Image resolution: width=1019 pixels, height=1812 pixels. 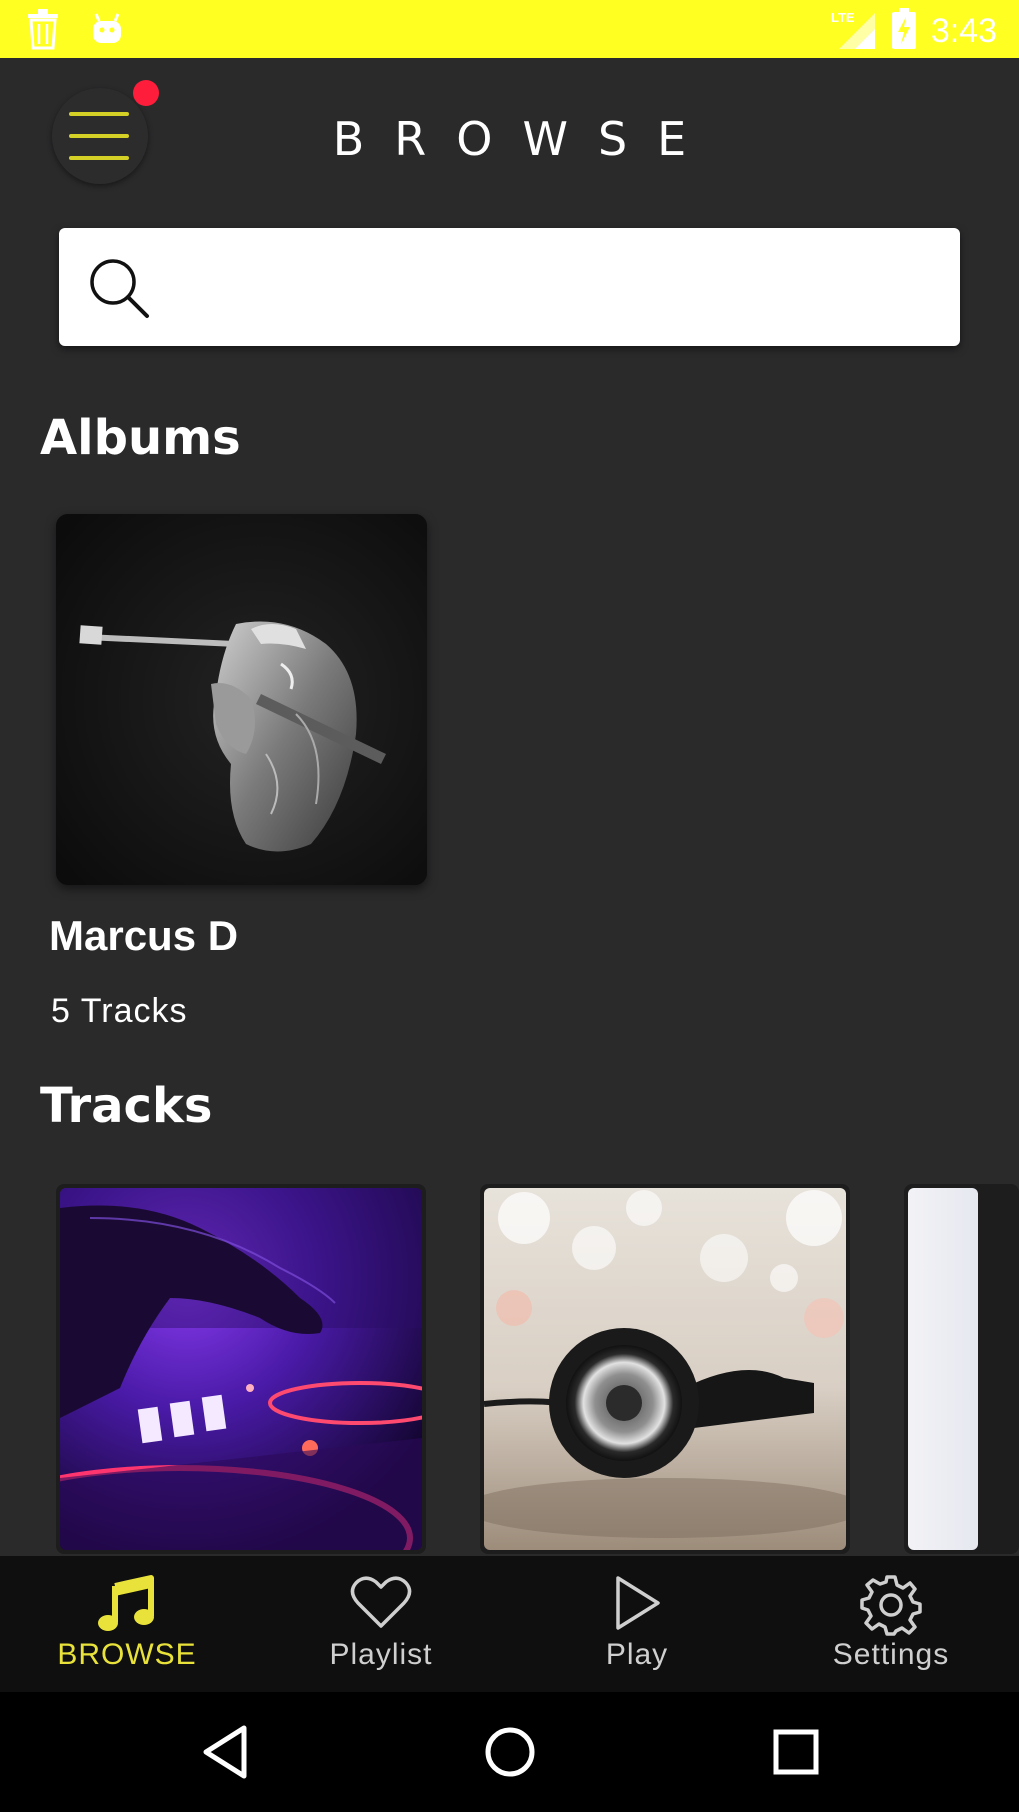 I want to click on nav-item-play: Play, so click(x=637, y=1624).